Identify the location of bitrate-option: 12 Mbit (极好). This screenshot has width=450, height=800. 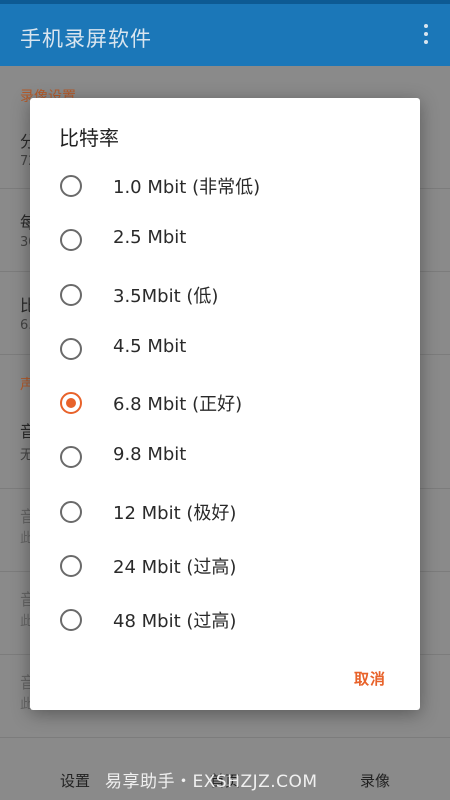
(225, 513).